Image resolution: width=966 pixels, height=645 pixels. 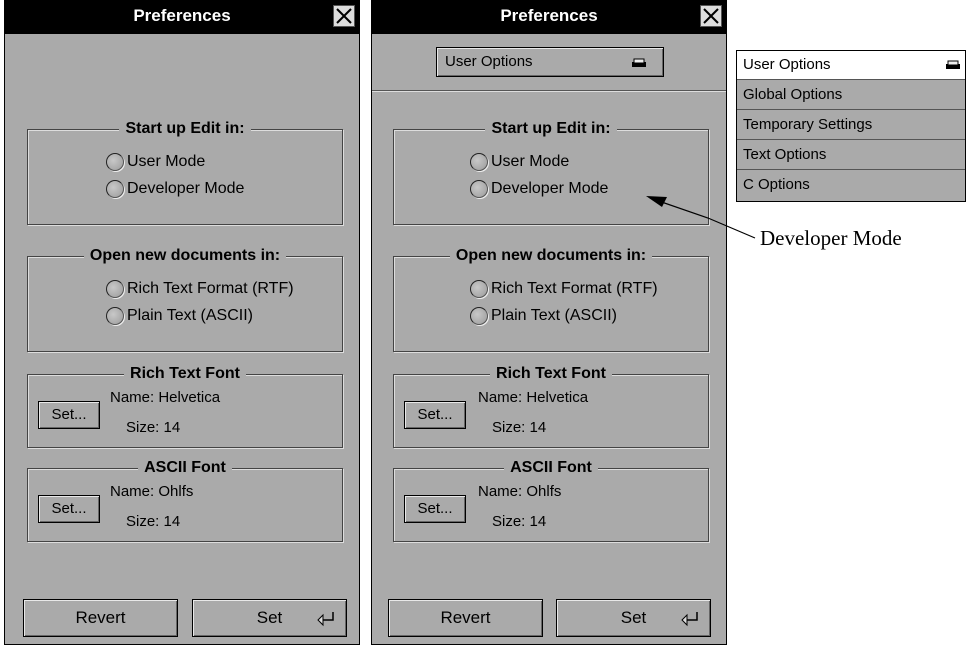 I want to click on annotation-label: Developer Mode, so click(x=831, y=238).